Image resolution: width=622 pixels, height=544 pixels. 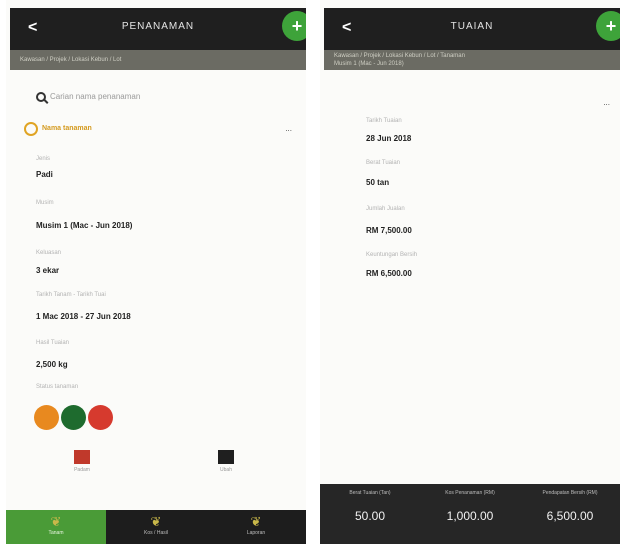 I want to click on field-value: Musim 1 (Mac - Jun 2018), so click(x=84, y=225).